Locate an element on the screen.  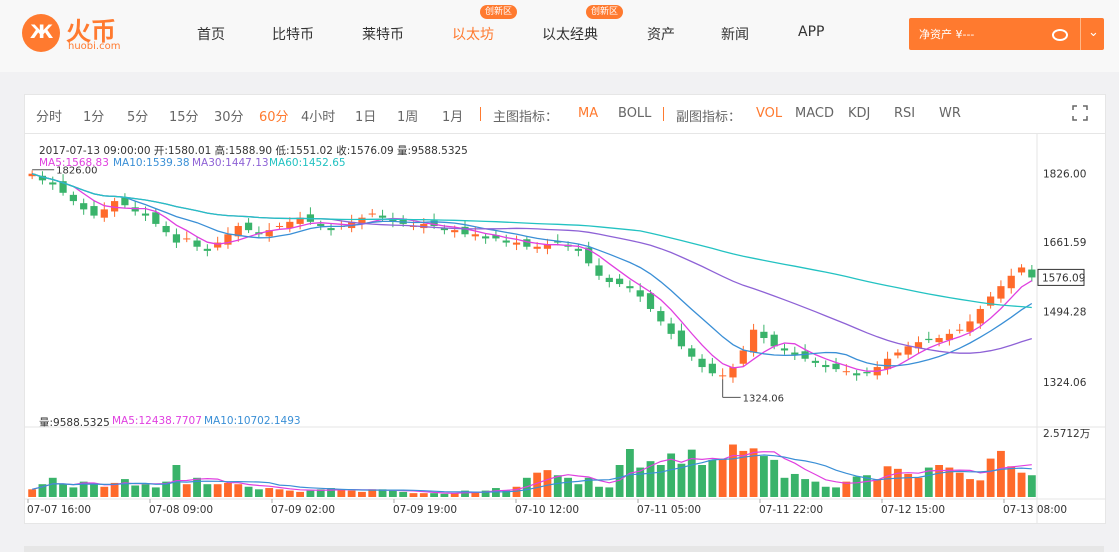
nav-home: 首页 is located at coordinates (211, 34).